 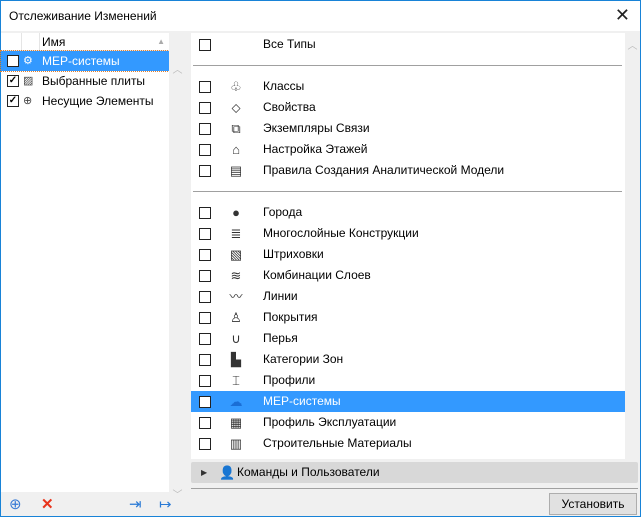 What do you see at coordinates (408, 401) in the screenshot?
I see `list-item: ✓ ☁ МЕР-системы` at bounding box center [408, 401].